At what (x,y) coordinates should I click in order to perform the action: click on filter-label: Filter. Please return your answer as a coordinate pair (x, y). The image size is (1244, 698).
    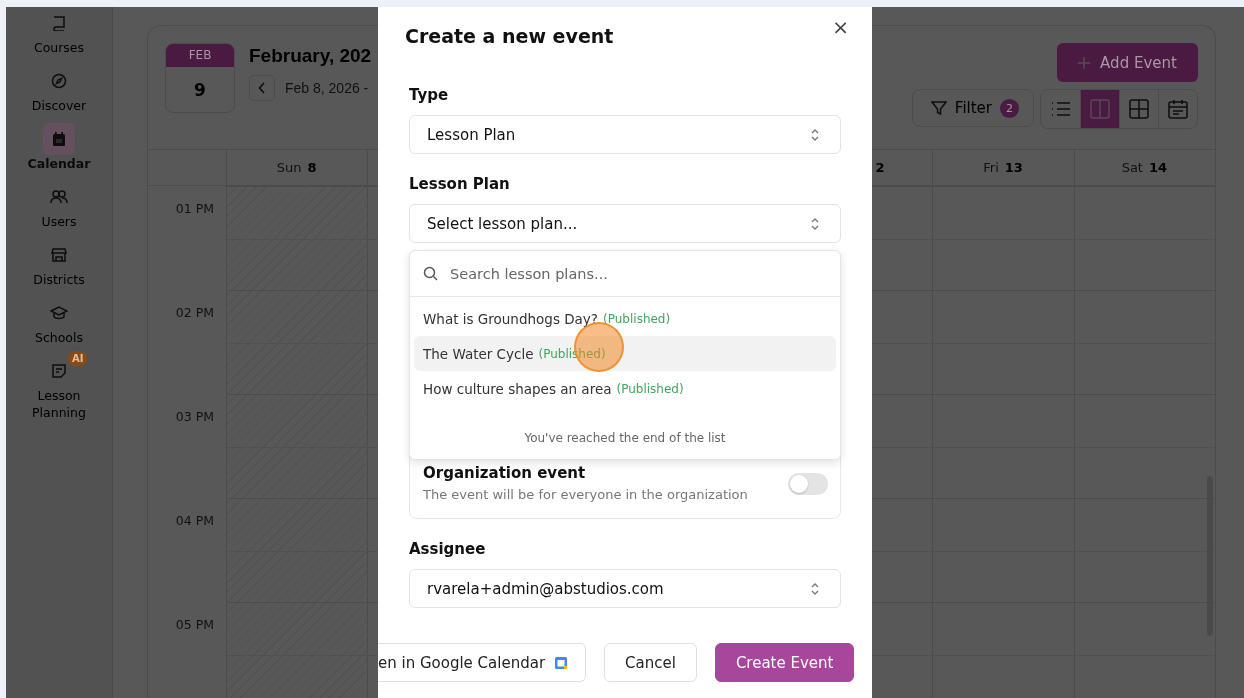
    Looking at the image, I should click on (973, 108).